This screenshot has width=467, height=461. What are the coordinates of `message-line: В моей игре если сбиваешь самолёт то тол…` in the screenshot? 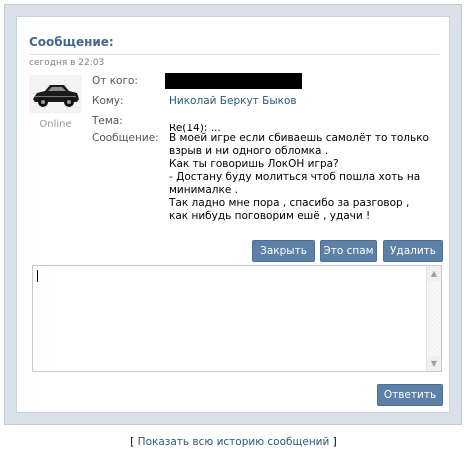 It's located at (299, 138).